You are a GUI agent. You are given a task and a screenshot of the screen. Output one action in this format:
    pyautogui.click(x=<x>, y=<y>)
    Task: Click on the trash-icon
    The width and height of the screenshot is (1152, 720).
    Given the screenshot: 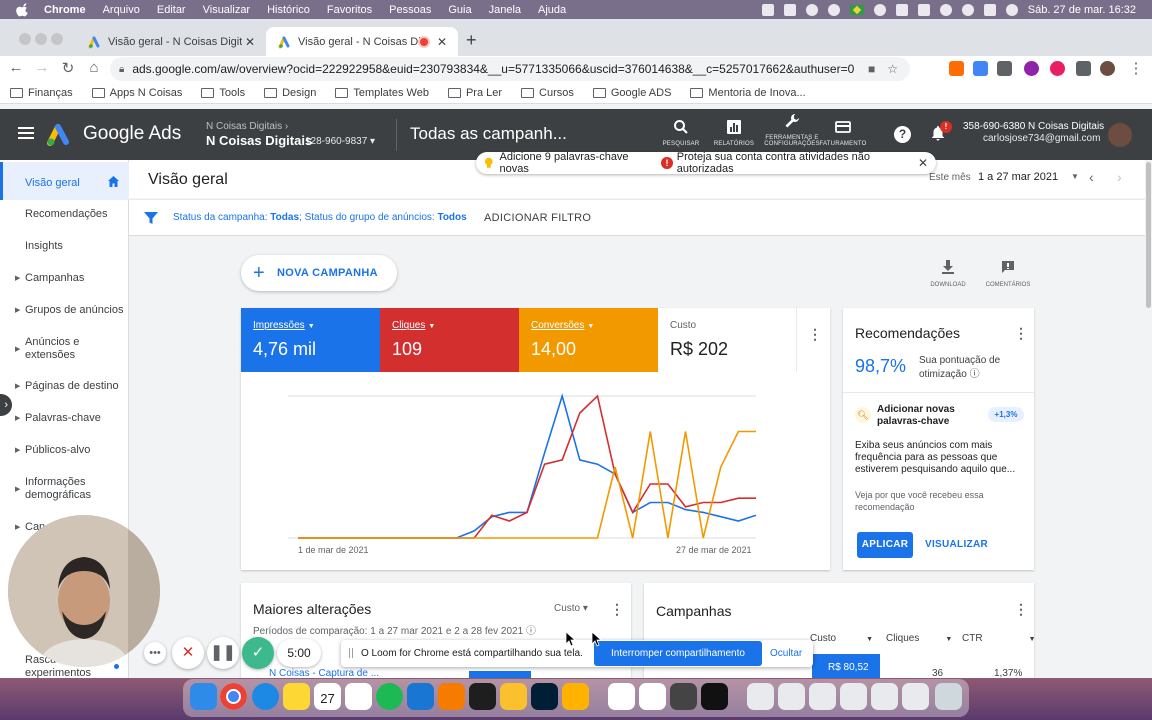 What is the action you would take?
    pyautogui.click(x=948, y=696)
    